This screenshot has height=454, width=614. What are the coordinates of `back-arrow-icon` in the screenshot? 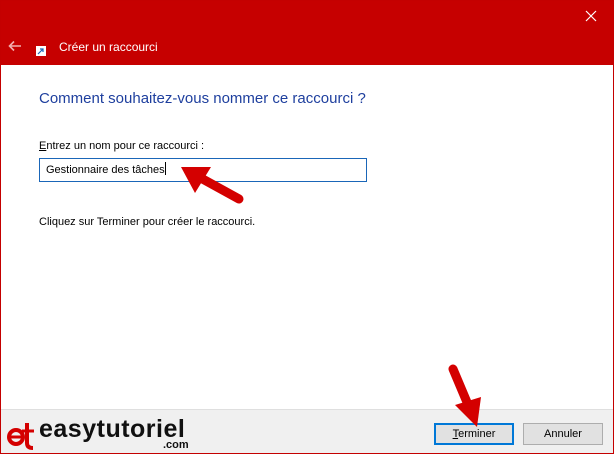 It's located at (14, 46).